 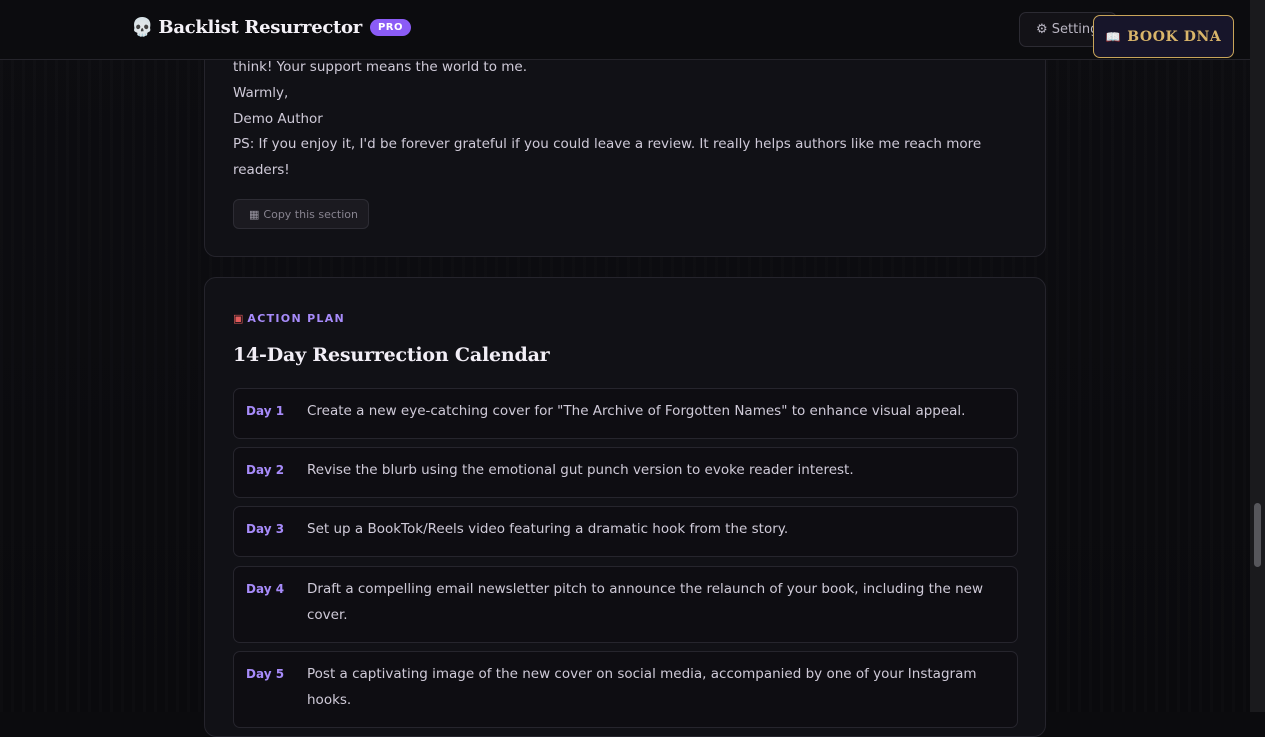 What do you see at coordinates (260, 27) in the screenshot?
I see `brand-title: Backlist Resurrector` at bounding box center [260, 27].